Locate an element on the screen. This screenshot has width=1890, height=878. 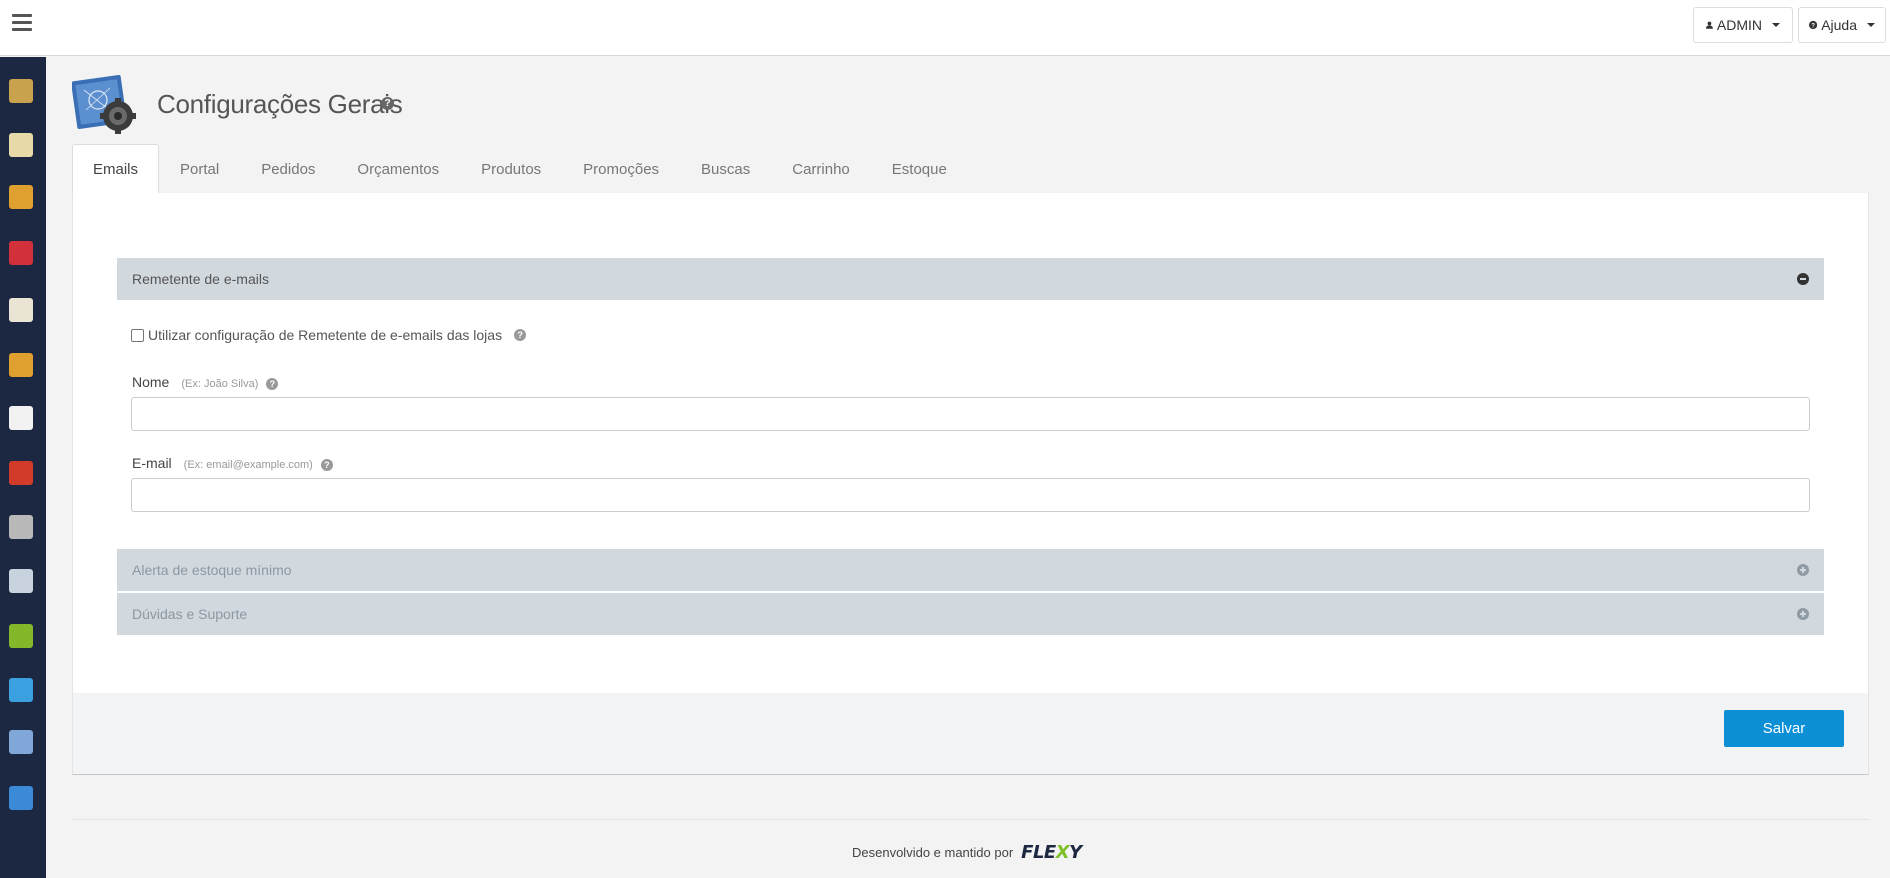
email-field-label: E-mail (Ex: email@example.com) ? is located at coordinates (232, 463).